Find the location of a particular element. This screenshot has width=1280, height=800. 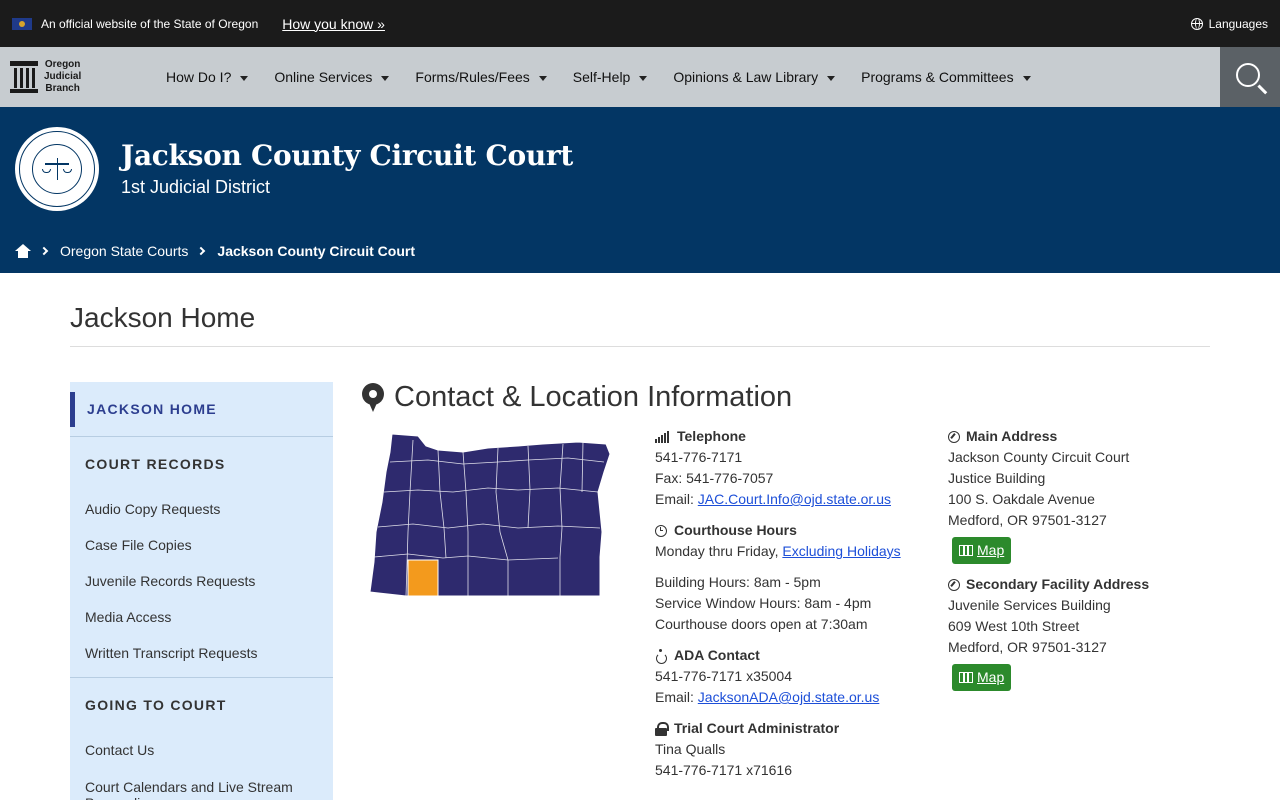

telephone-number: 541-776-7171 is located at coordinates (699, 457).